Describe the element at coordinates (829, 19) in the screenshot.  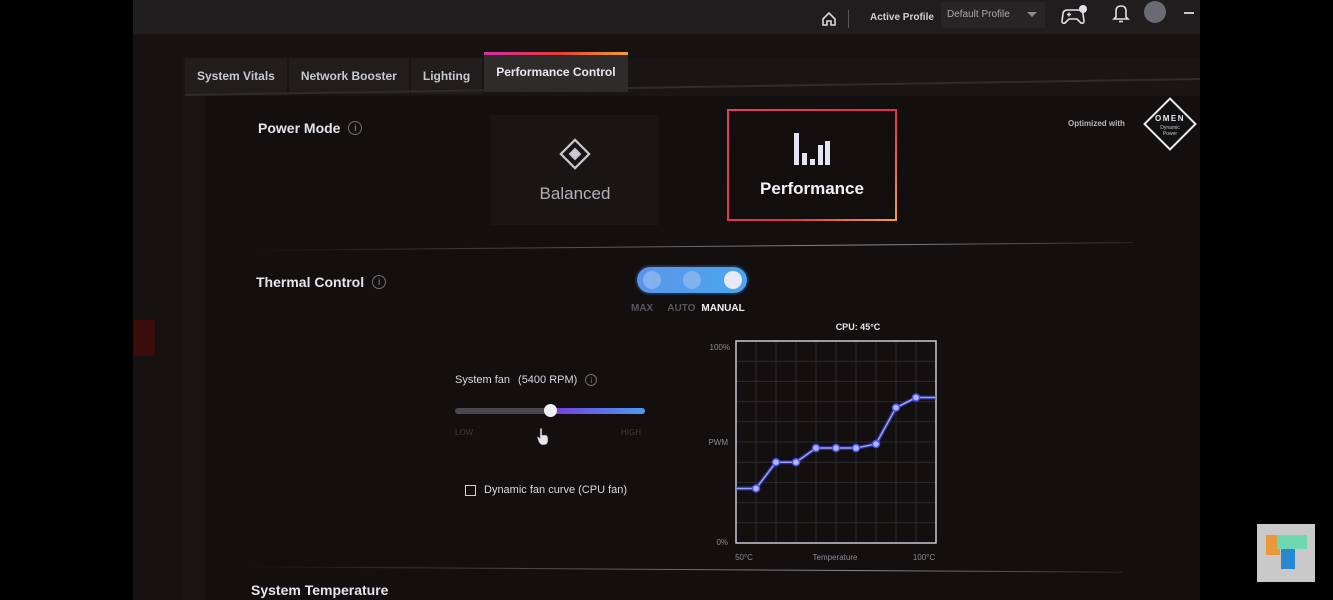
I see `home-icon` at that location.